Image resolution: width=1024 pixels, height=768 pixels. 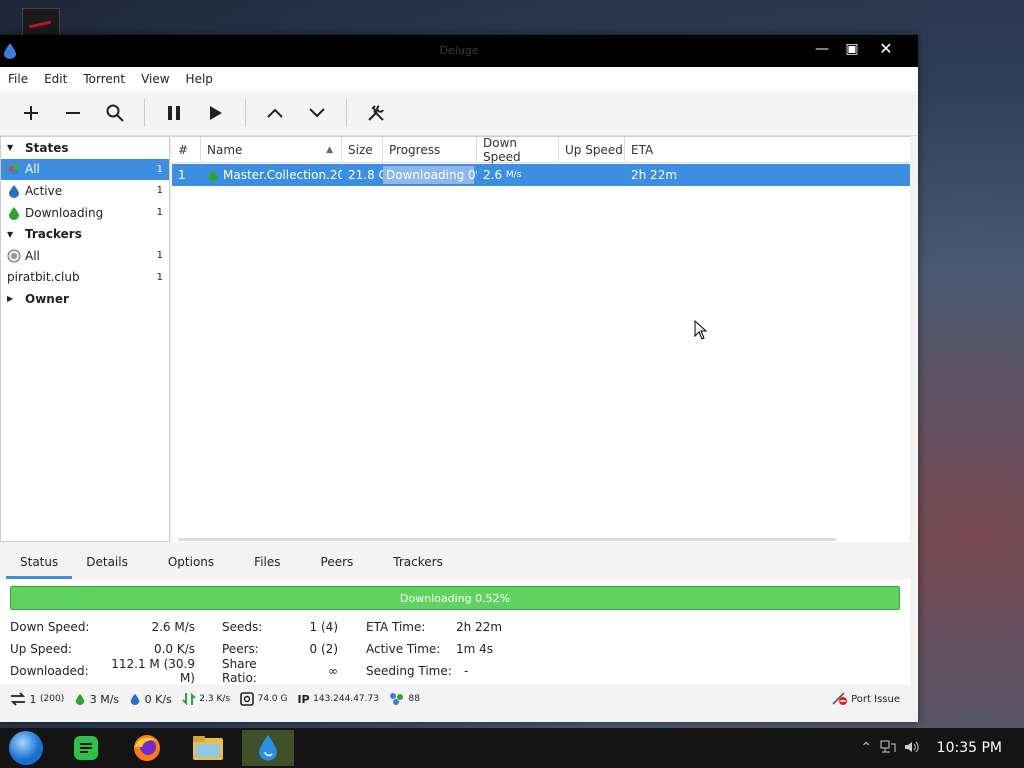 What do you see at coordinates (866, 699) in the screenshot?
I see `port-issue-indicator: Port Issue` at bounding box center [866, 699].